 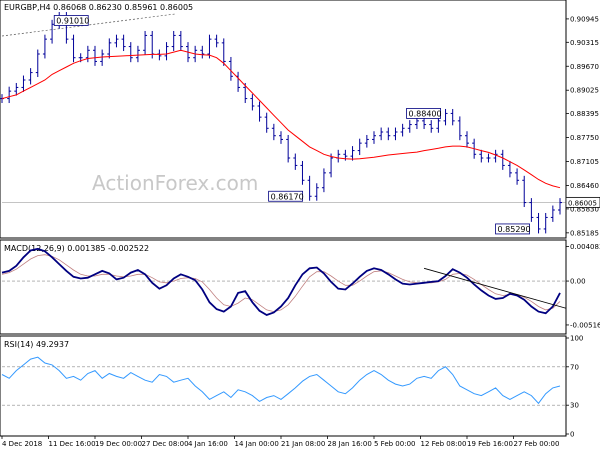 I want to click on price-callout: 0.85290, so click(x=513, y=229).